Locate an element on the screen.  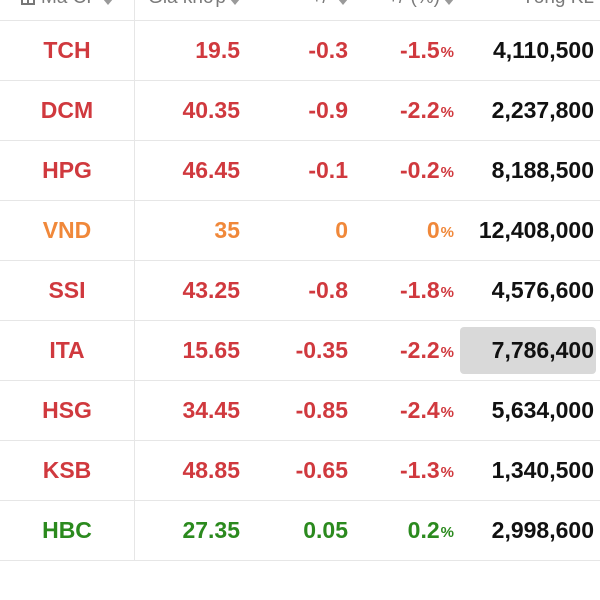
symbol-label: TCH is located at coordinates (67, 50).